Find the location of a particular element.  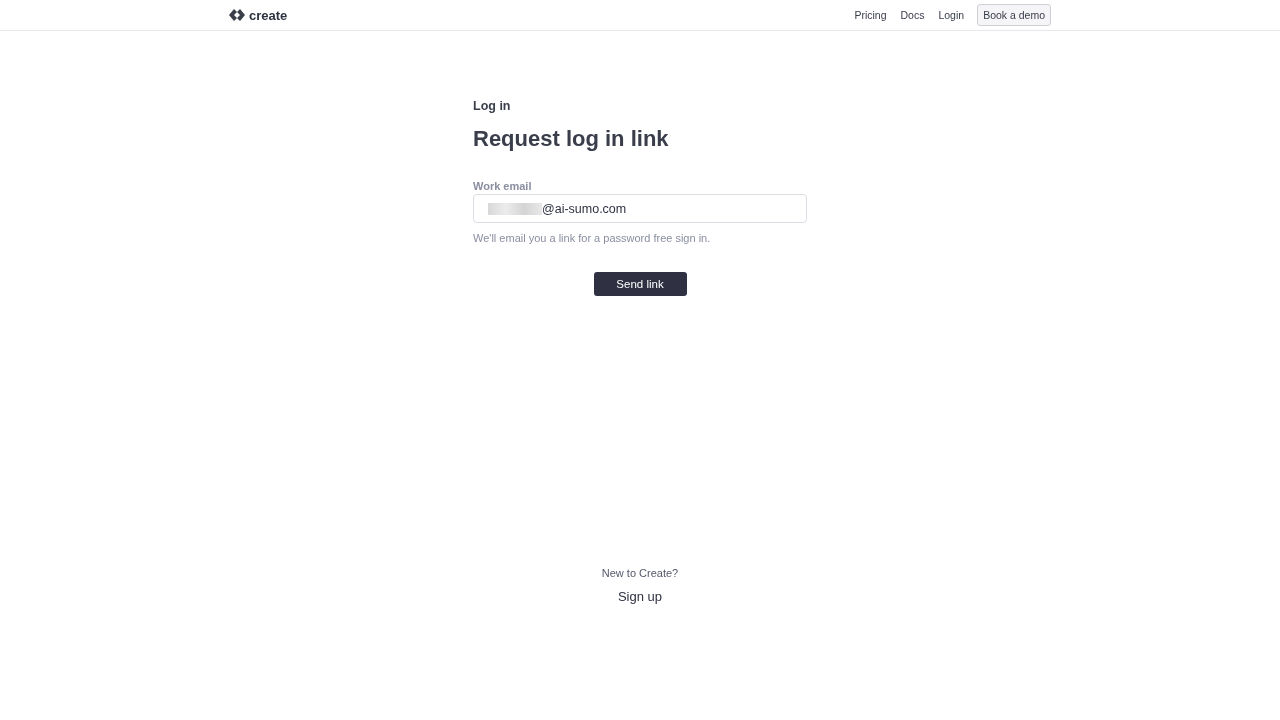

sign-up-link: Sign up is located at coordinates (640, 596).